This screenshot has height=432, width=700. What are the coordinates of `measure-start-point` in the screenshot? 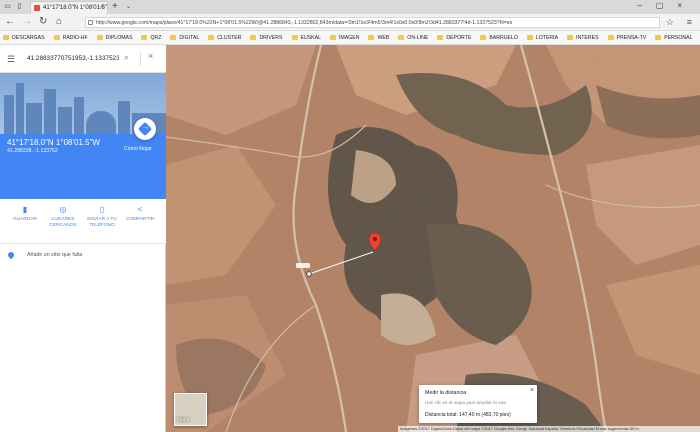 It's located at (309, 274).